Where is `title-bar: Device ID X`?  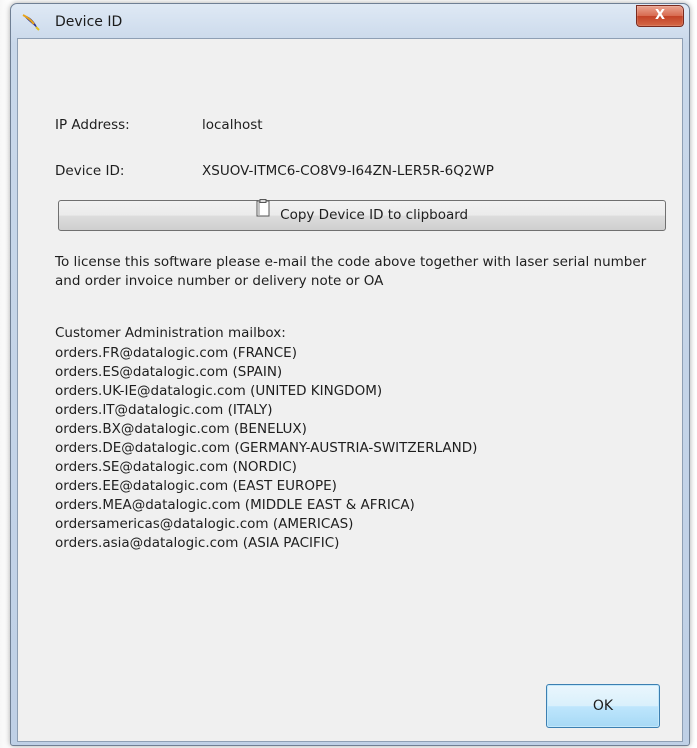
title-bar: Device ID X is located at coordinates (350, 21).